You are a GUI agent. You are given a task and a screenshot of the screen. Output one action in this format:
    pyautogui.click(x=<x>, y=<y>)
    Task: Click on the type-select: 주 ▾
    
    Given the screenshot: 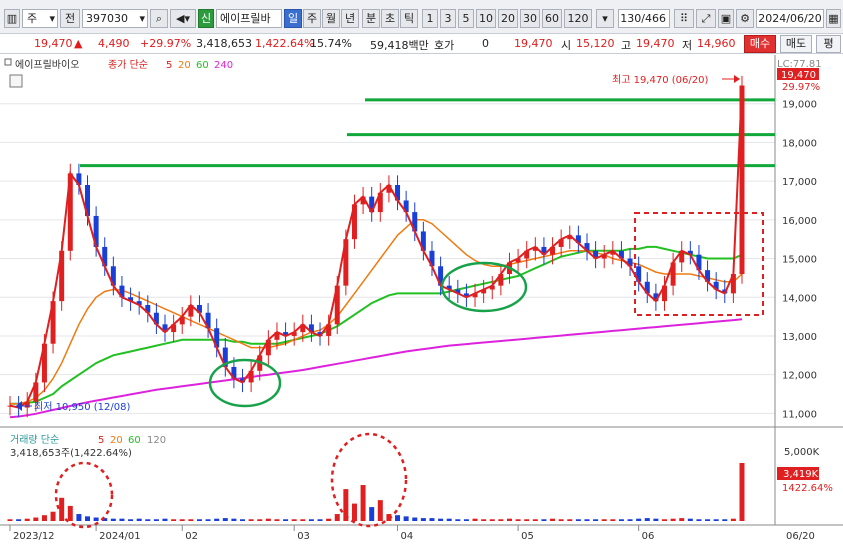 What is the action you would take?
    pyautogui.click(x=40, y=18)
    